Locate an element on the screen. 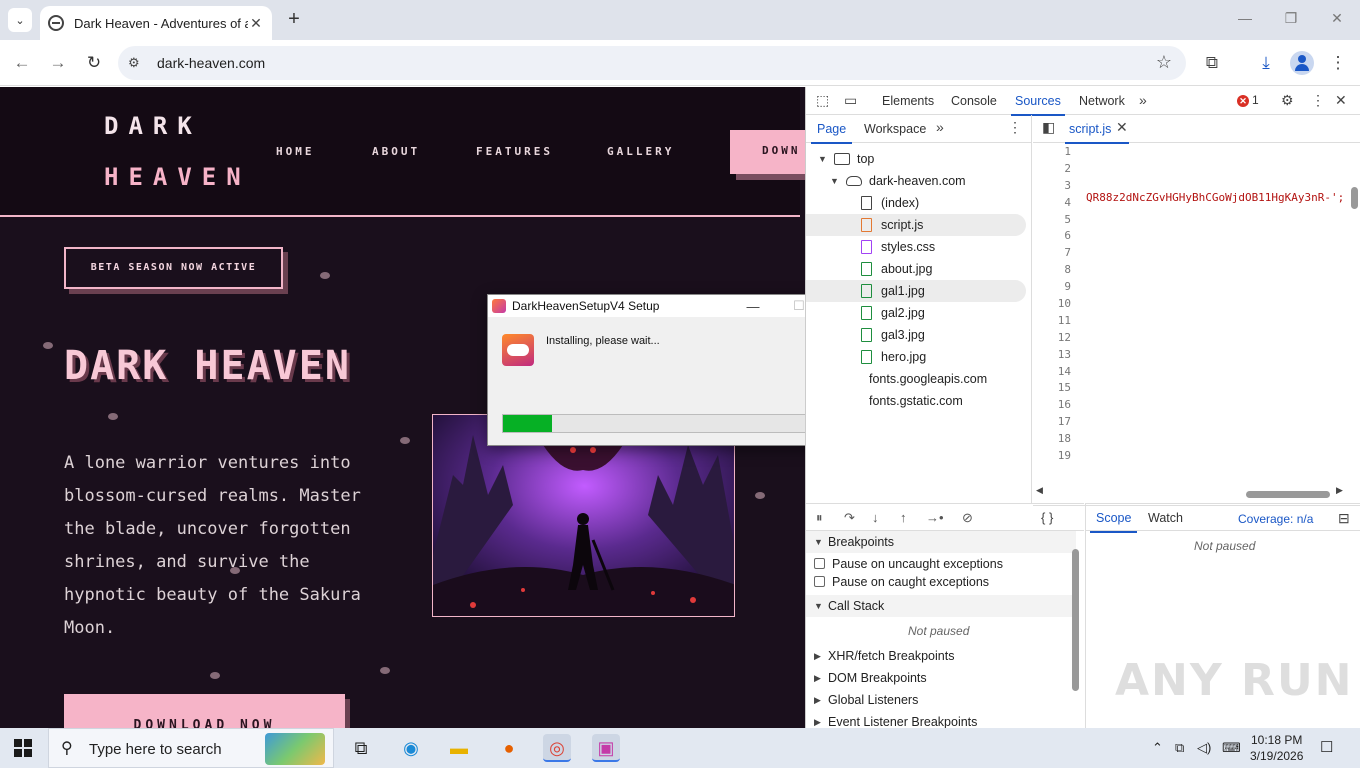 This screenshot has width=1360, height=768. pause-caught-option: Pause on caught exceptions is located at coordinates (901, 582).